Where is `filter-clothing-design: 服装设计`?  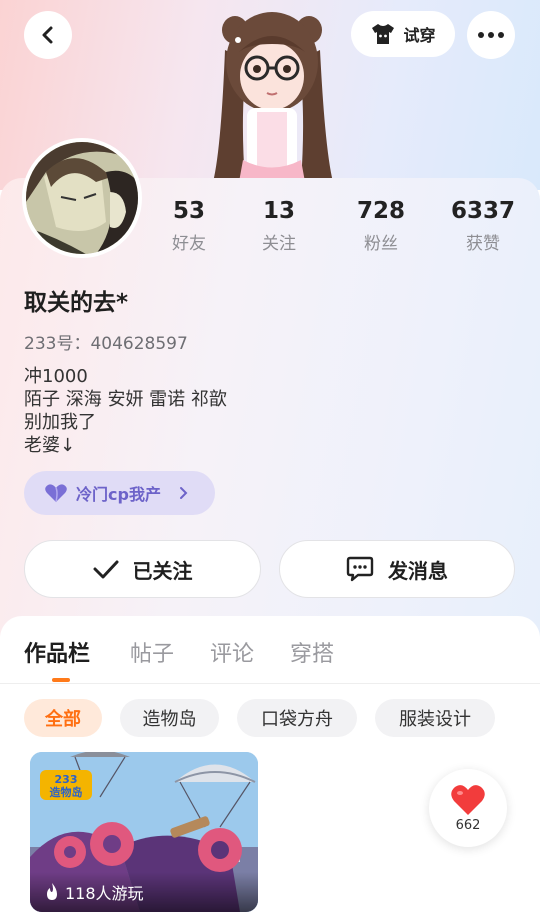
filter-clothing-design: 服装设计 is located at coordinates (435, 718).